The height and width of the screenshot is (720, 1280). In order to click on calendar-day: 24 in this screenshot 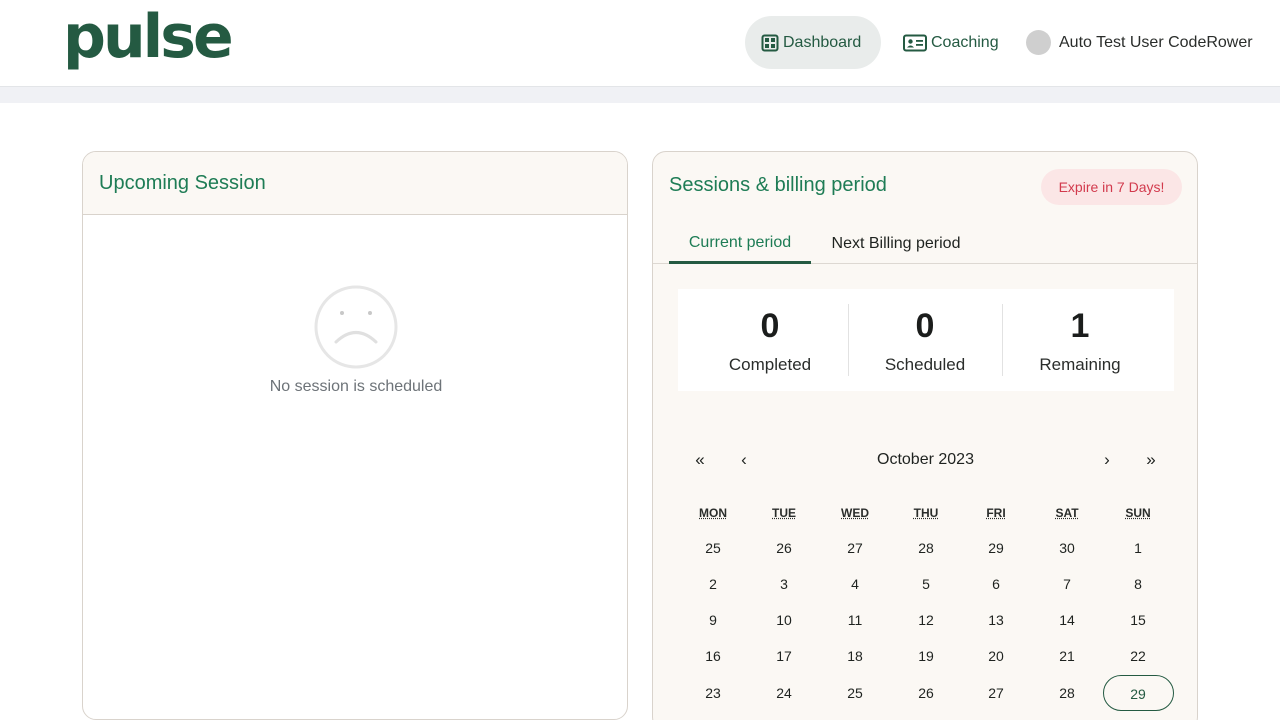, I will do `click(784, 693)`.